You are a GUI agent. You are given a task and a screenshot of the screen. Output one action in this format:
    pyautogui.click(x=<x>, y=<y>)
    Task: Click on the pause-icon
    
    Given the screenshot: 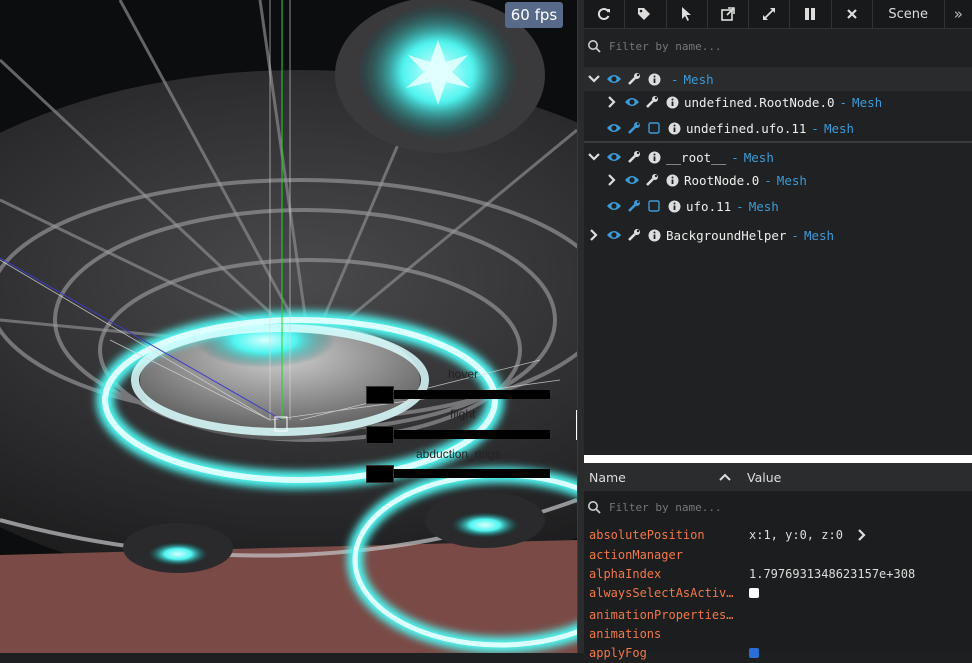 What is the action you would take?
    pyautogui.click(x=810, y=14)
    